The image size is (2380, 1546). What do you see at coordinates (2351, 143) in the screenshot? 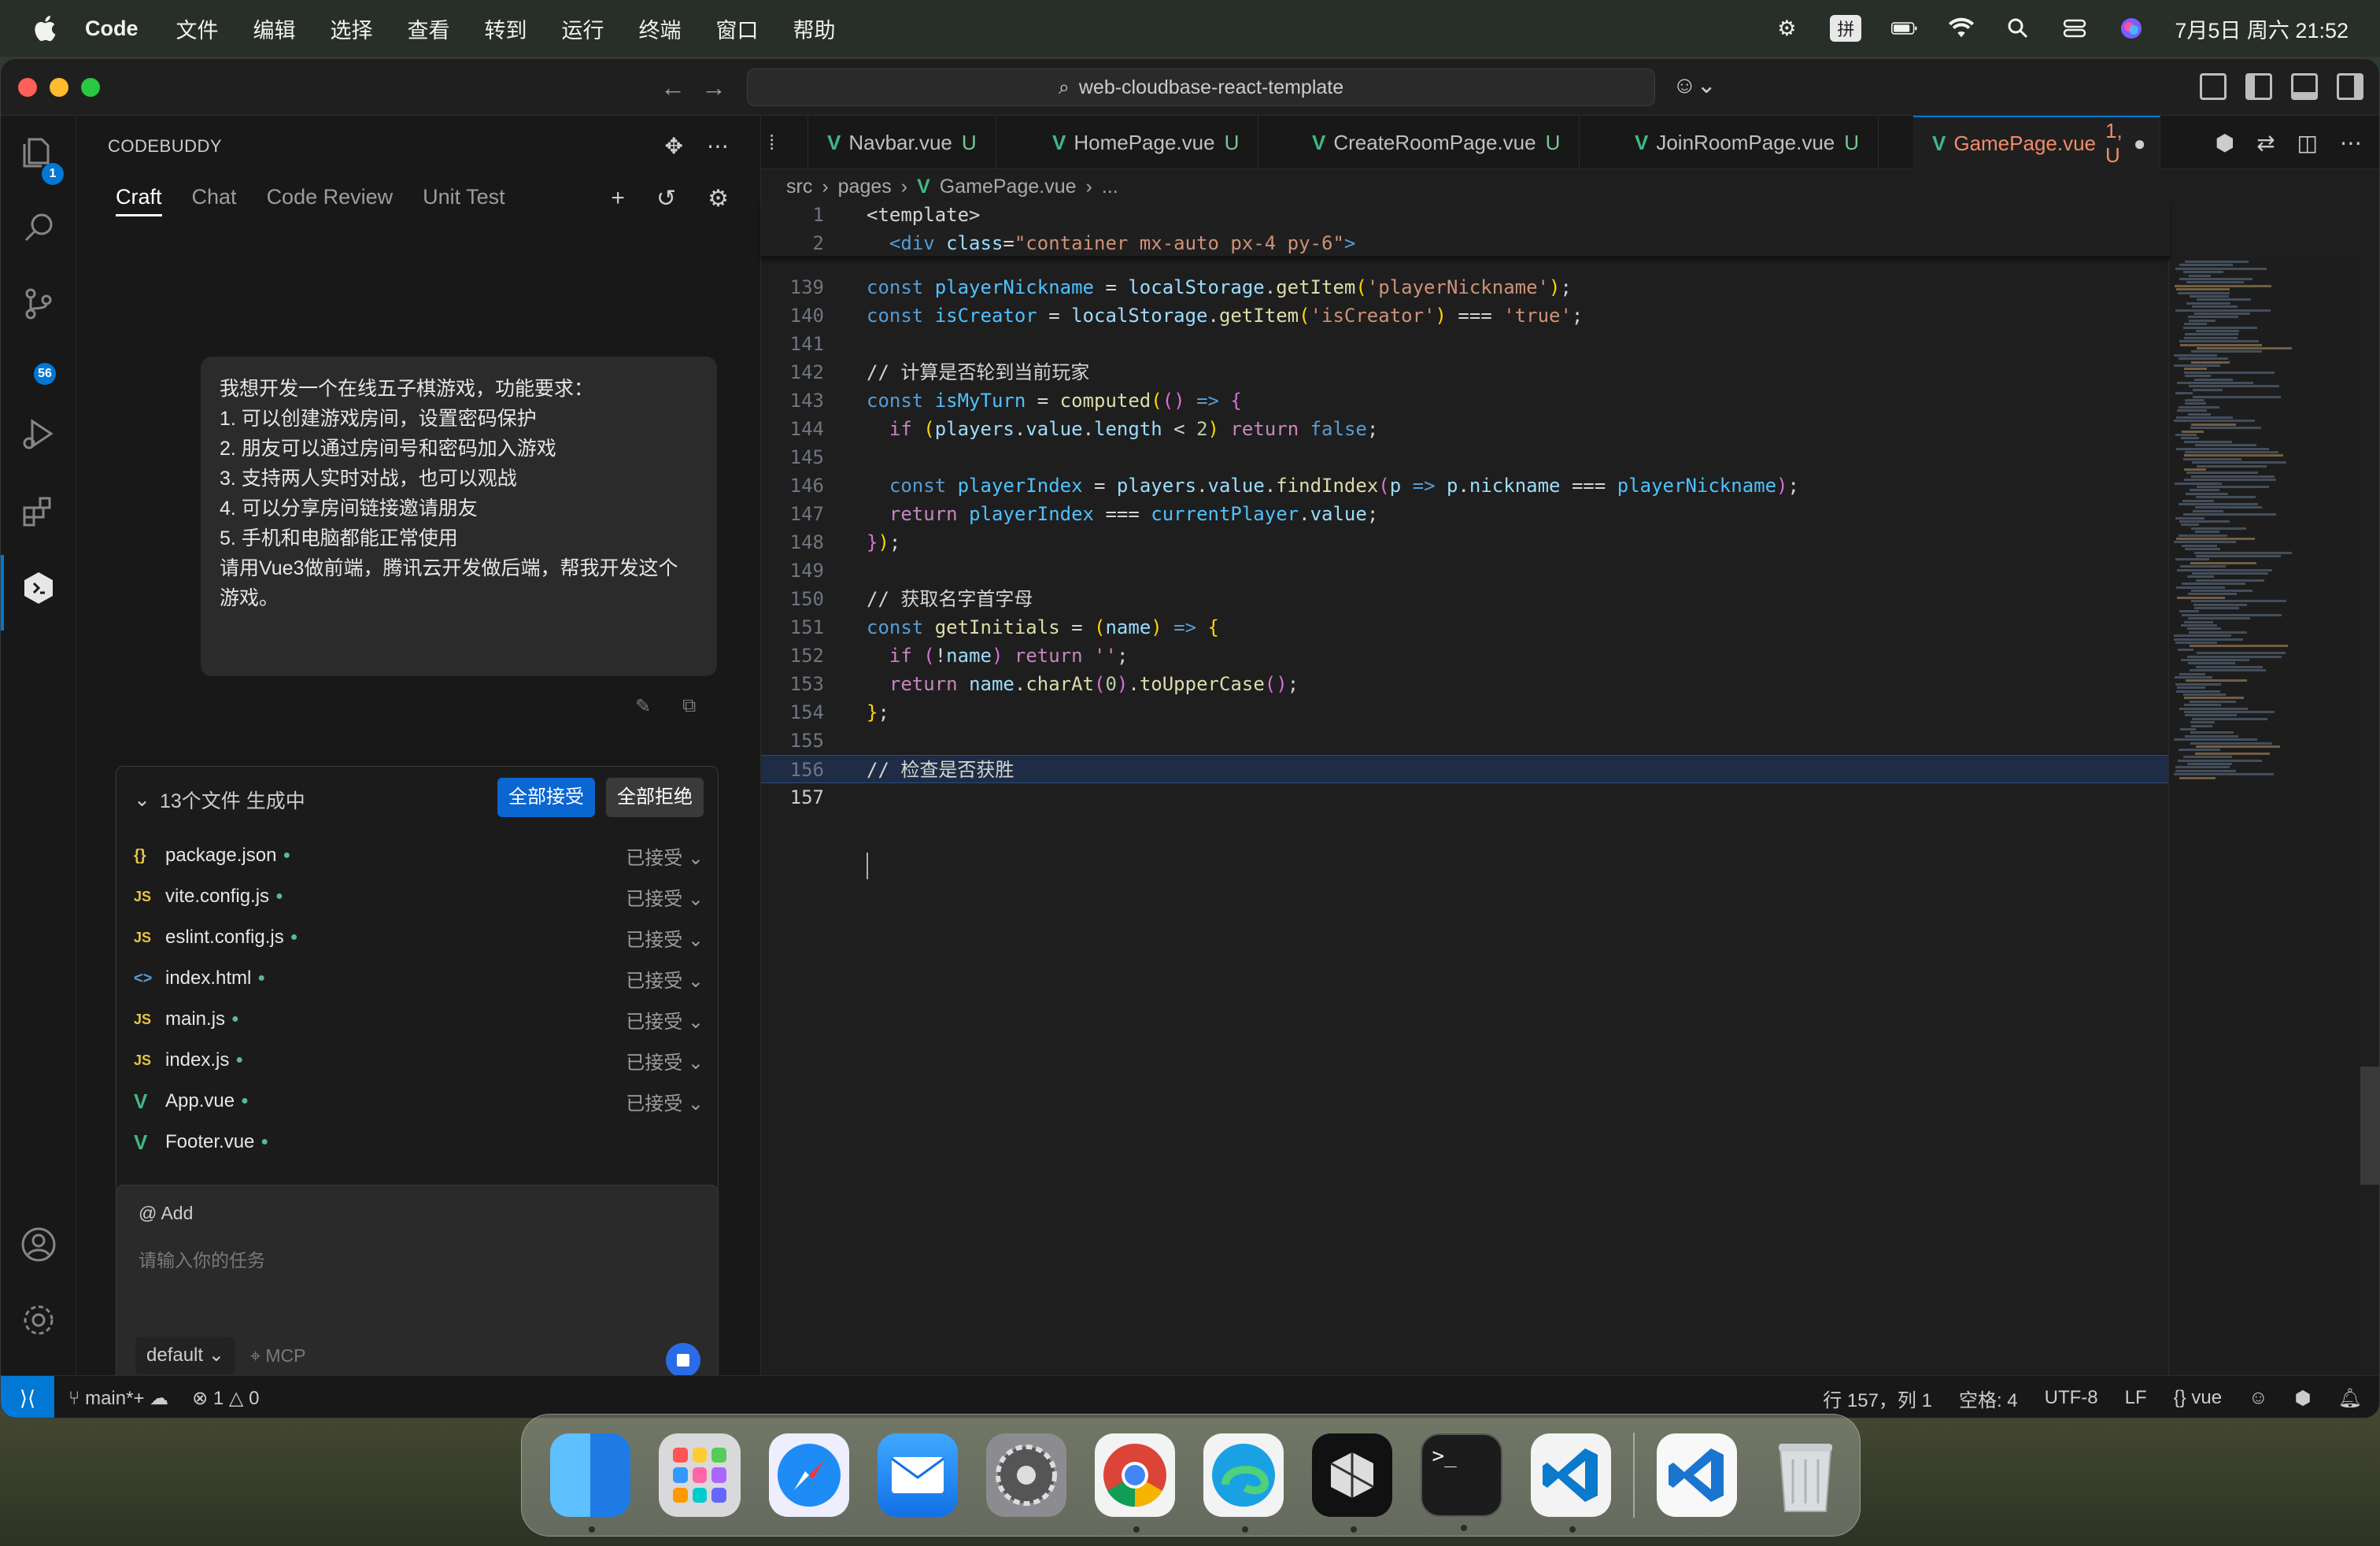
I see `editor-more-actions-icon: ⋯` at bounding box center [2351, 143].